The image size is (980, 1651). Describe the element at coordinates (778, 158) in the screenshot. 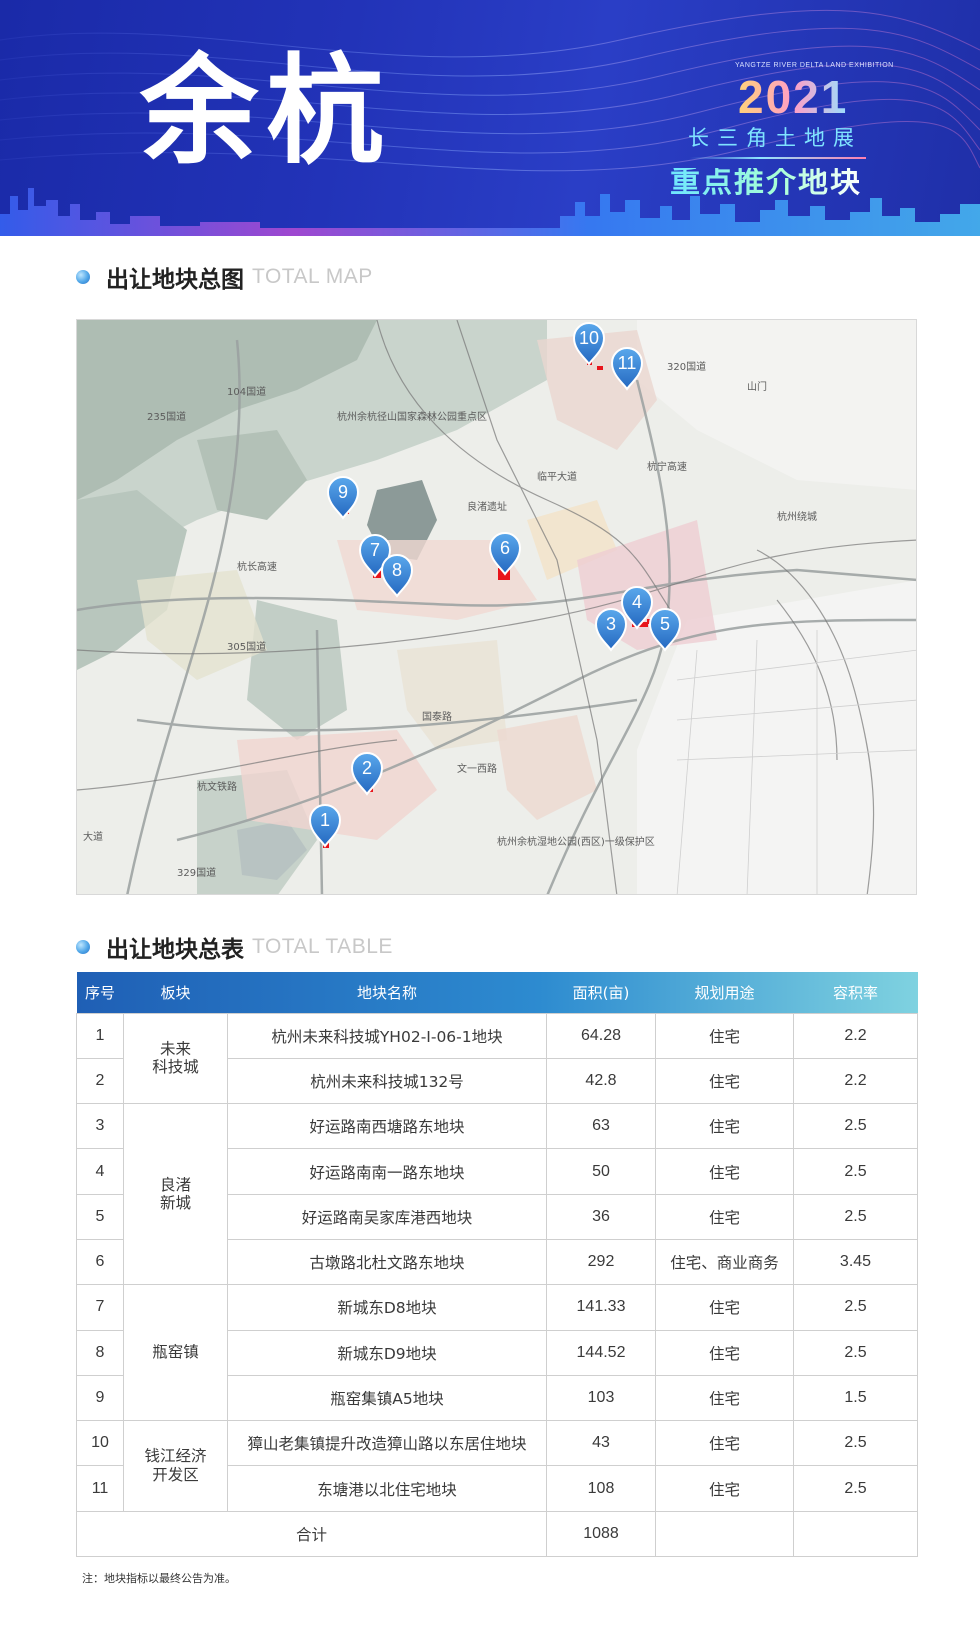

I see `banner-divider` at that location.